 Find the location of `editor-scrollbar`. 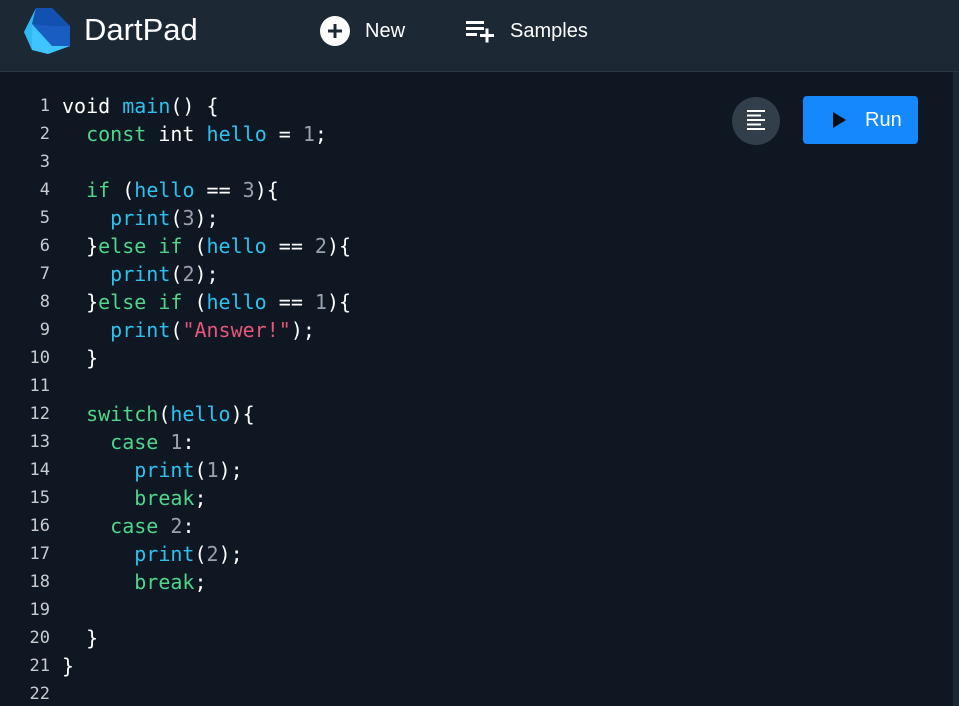

editor-scrollbar is located at coordinates (956, 389).